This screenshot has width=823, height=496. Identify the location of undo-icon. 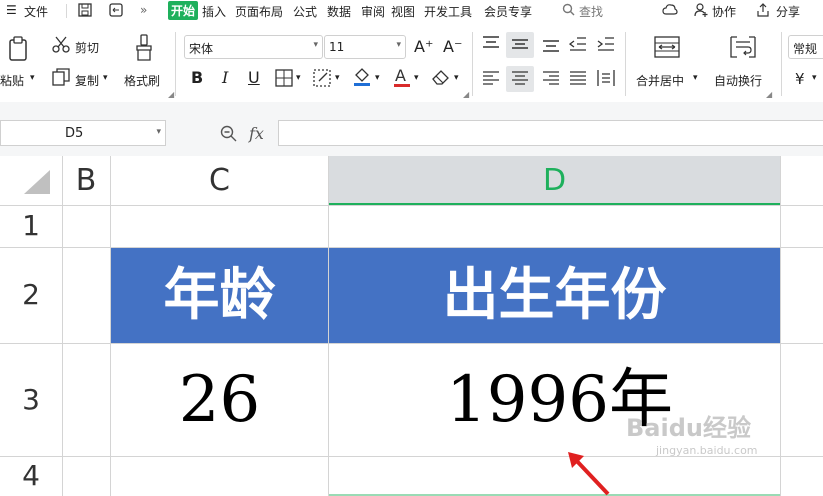
(116, 11).